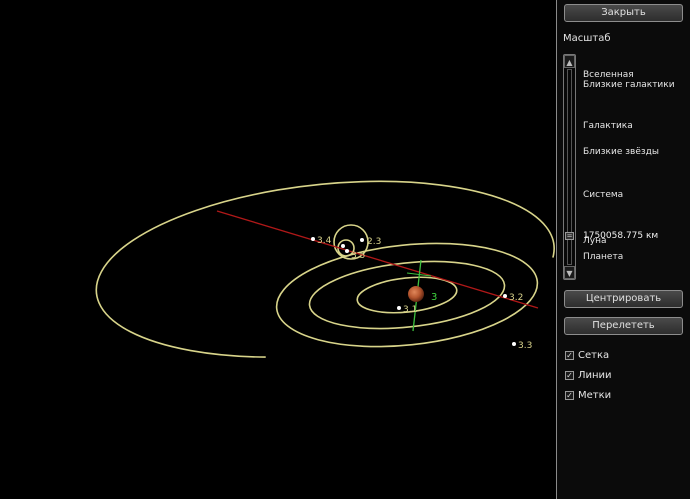  I want to click on labels-toggle: ✓ Метки, so click(588, 395).